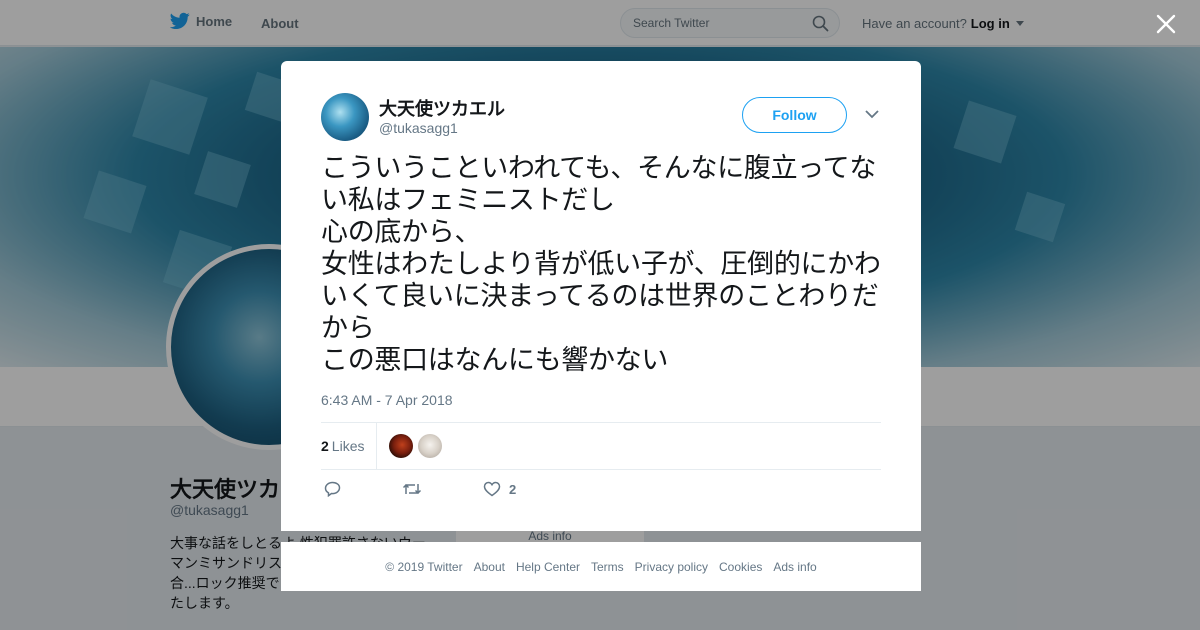 The height and width of the screenshot is (630, 1200). Describe the element at coordinates (471, 491) in the screenshot. I see `tweet-actions: 2` at that location.